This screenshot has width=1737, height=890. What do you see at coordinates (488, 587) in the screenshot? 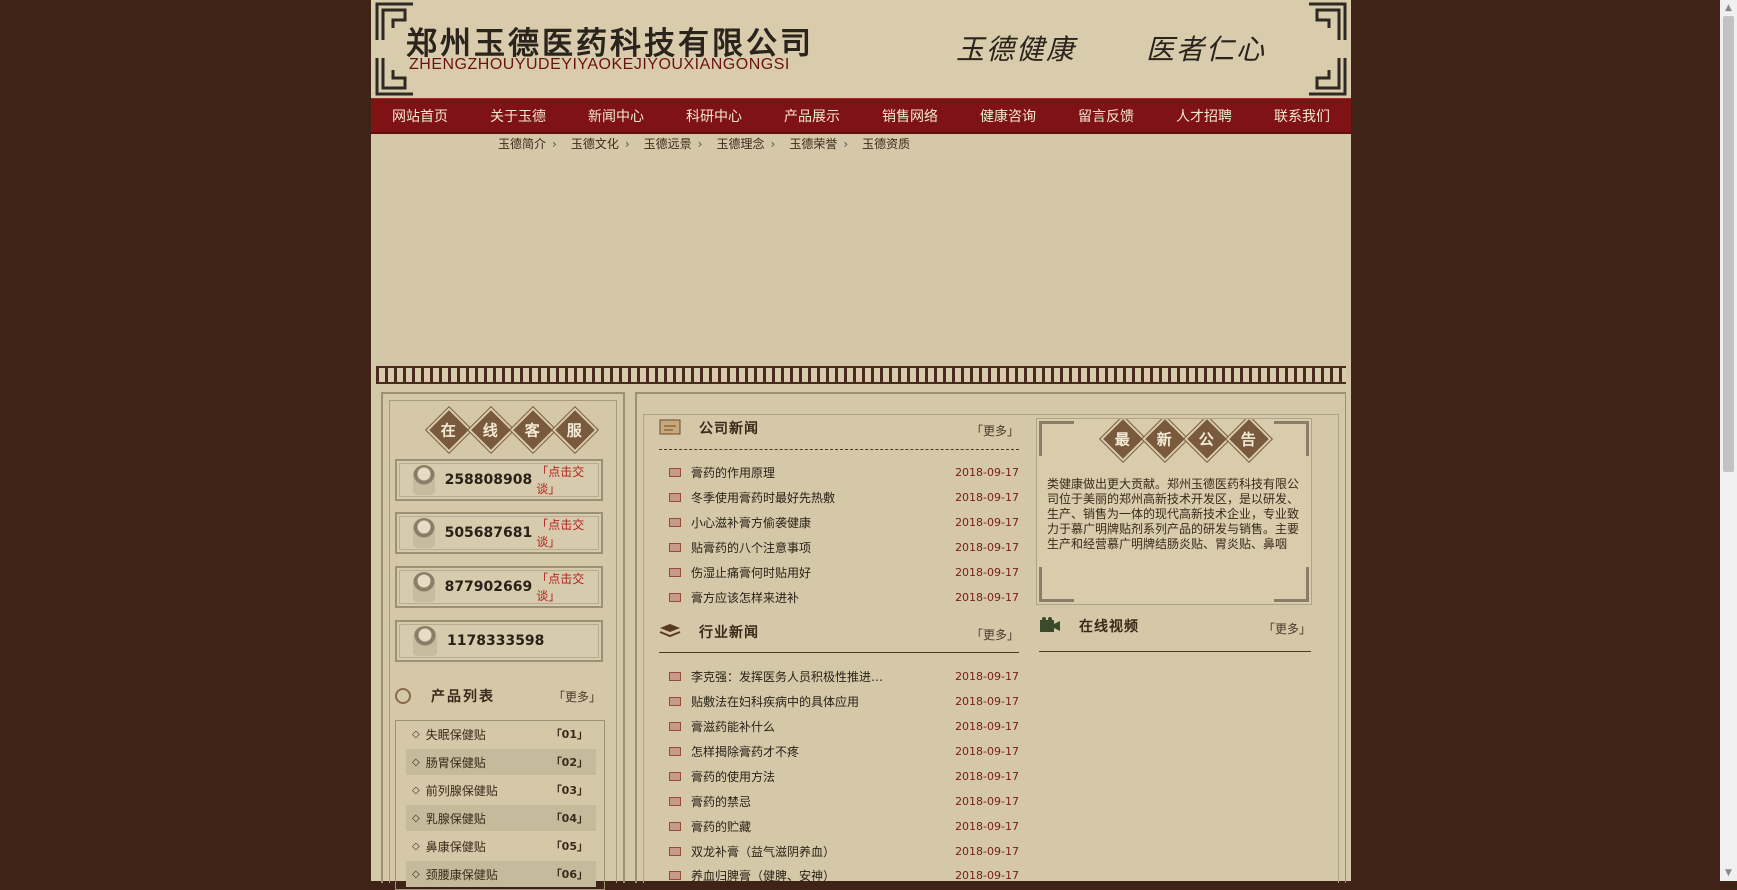
I see `qq-number: 877902669` at bounding box center [488, 587].